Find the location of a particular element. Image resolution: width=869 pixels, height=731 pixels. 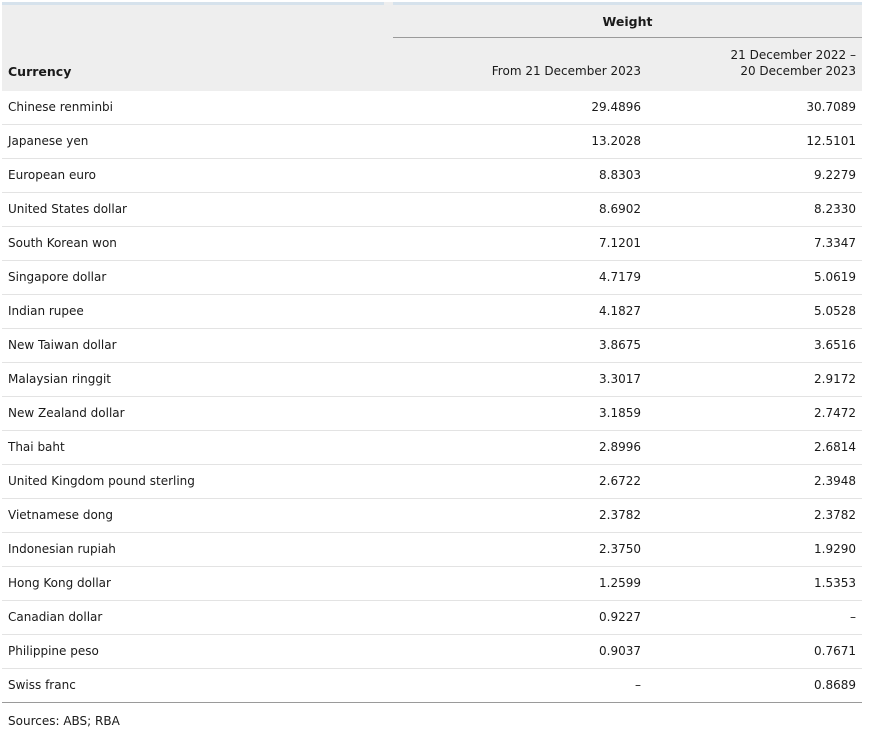

table-row: South Korean won 7.1201 7.3347 is located at coordinates (432, 244).